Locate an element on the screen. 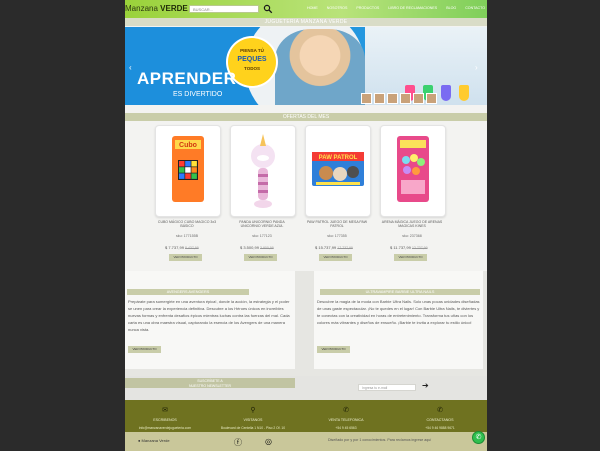  location-icon: ⚲ is located at coordinates (253, 410).